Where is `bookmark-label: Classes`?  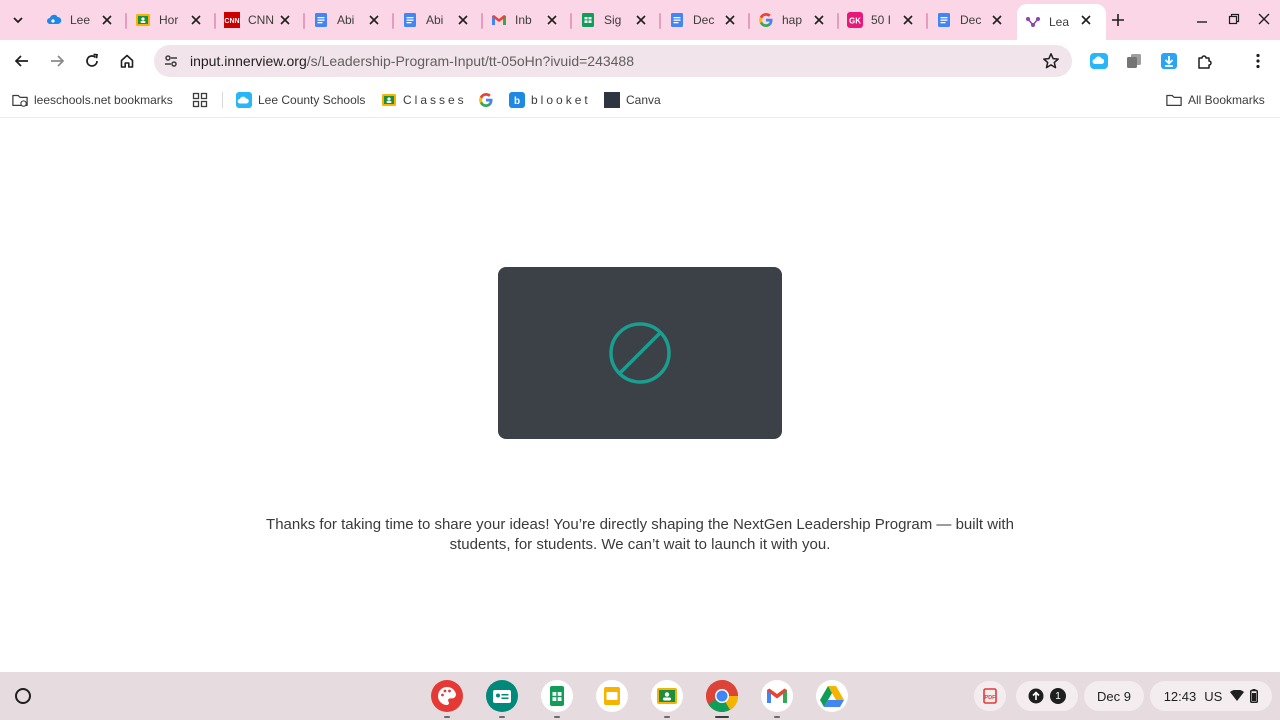
bookmark-label: Classes is located at coordinates (435, 100).